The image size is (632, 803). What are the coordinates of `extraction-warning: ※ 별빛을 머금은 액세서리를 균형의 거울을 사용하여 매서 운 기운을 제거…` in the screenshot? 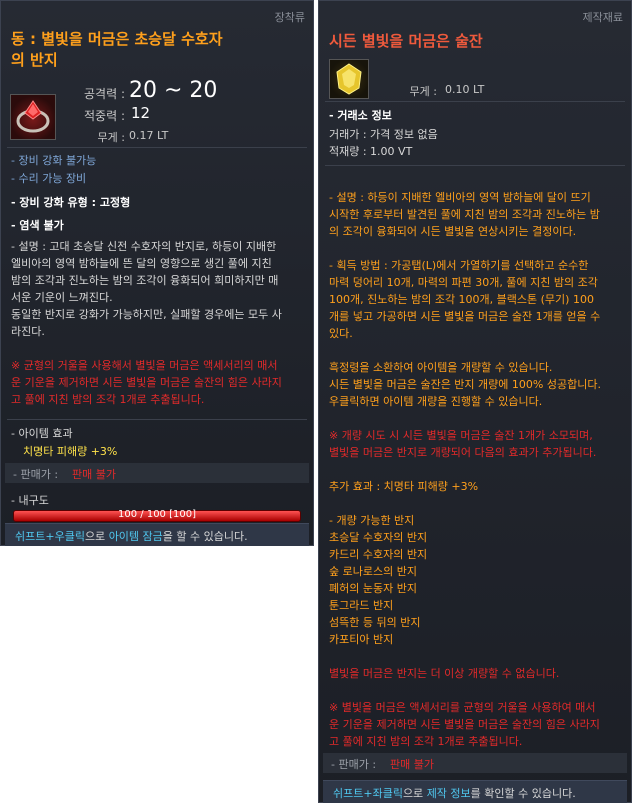 It's located at (475, 724).